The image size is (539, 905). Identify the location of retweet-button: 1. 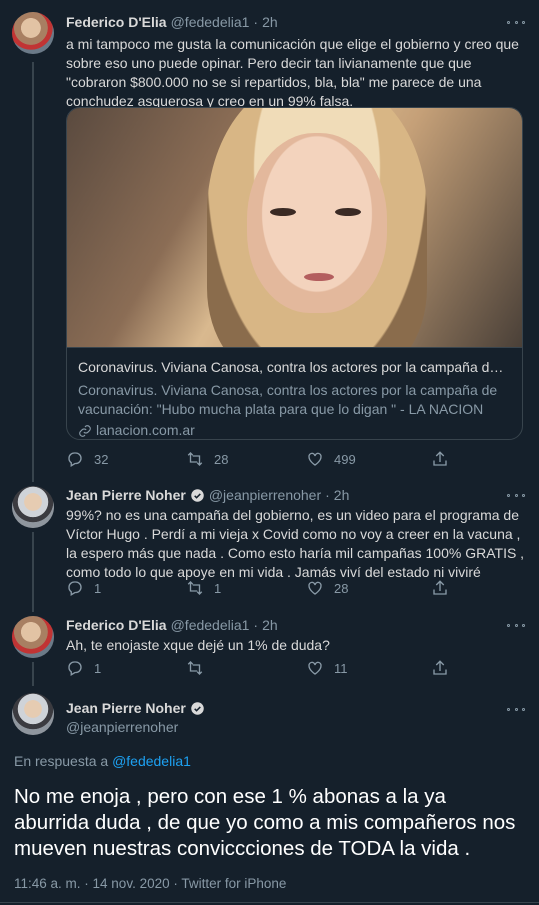
(203, 588).